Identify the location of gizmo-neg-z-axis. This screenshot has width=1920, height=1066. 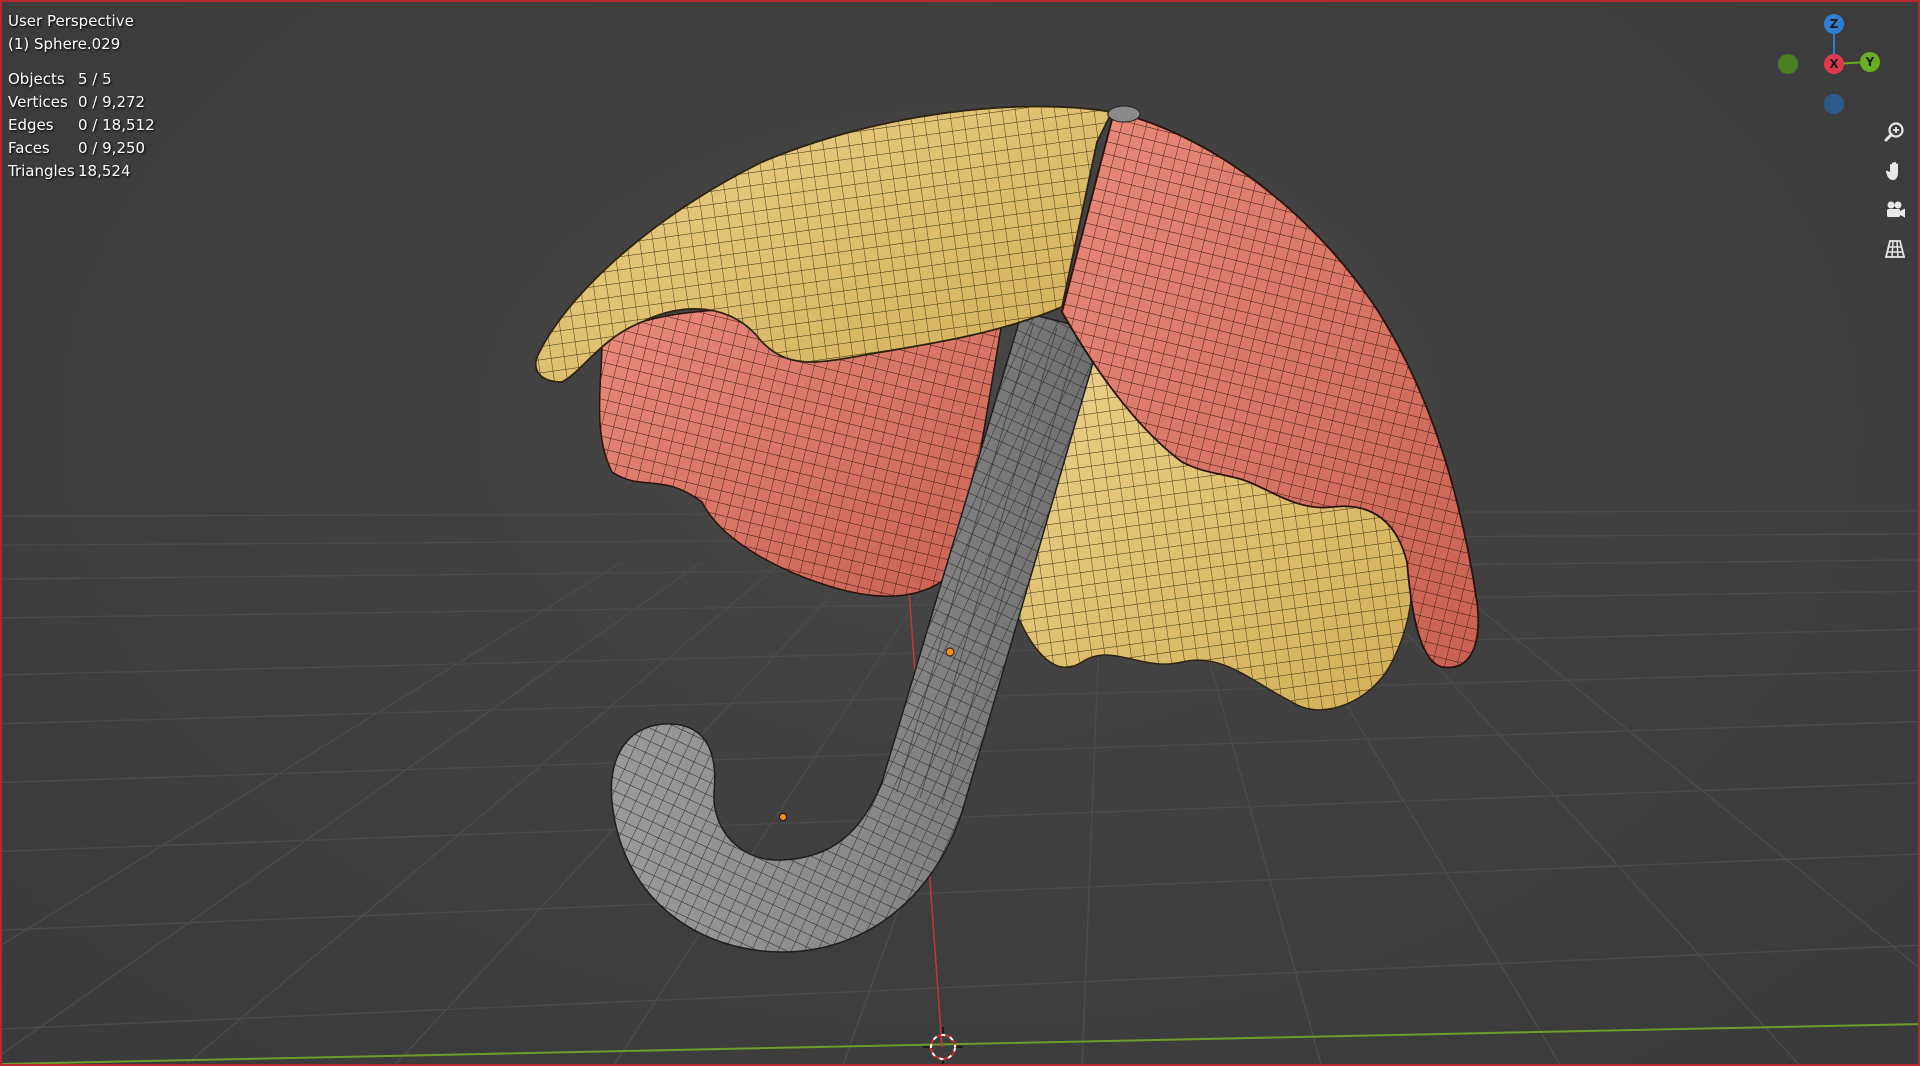
(1834, 104).